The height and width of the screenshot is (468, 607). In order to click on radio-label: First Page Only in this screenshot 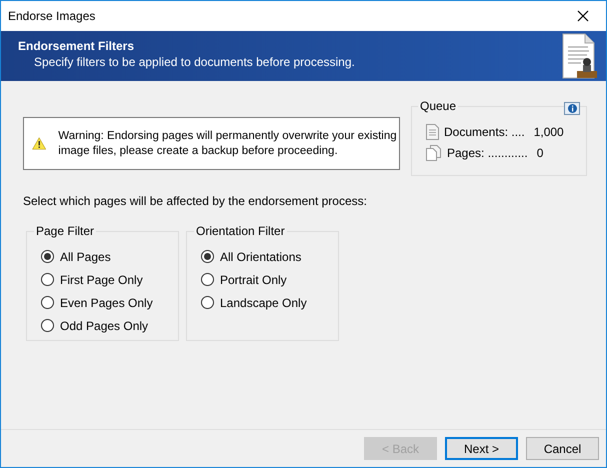, I will do `click(101, 279)`.